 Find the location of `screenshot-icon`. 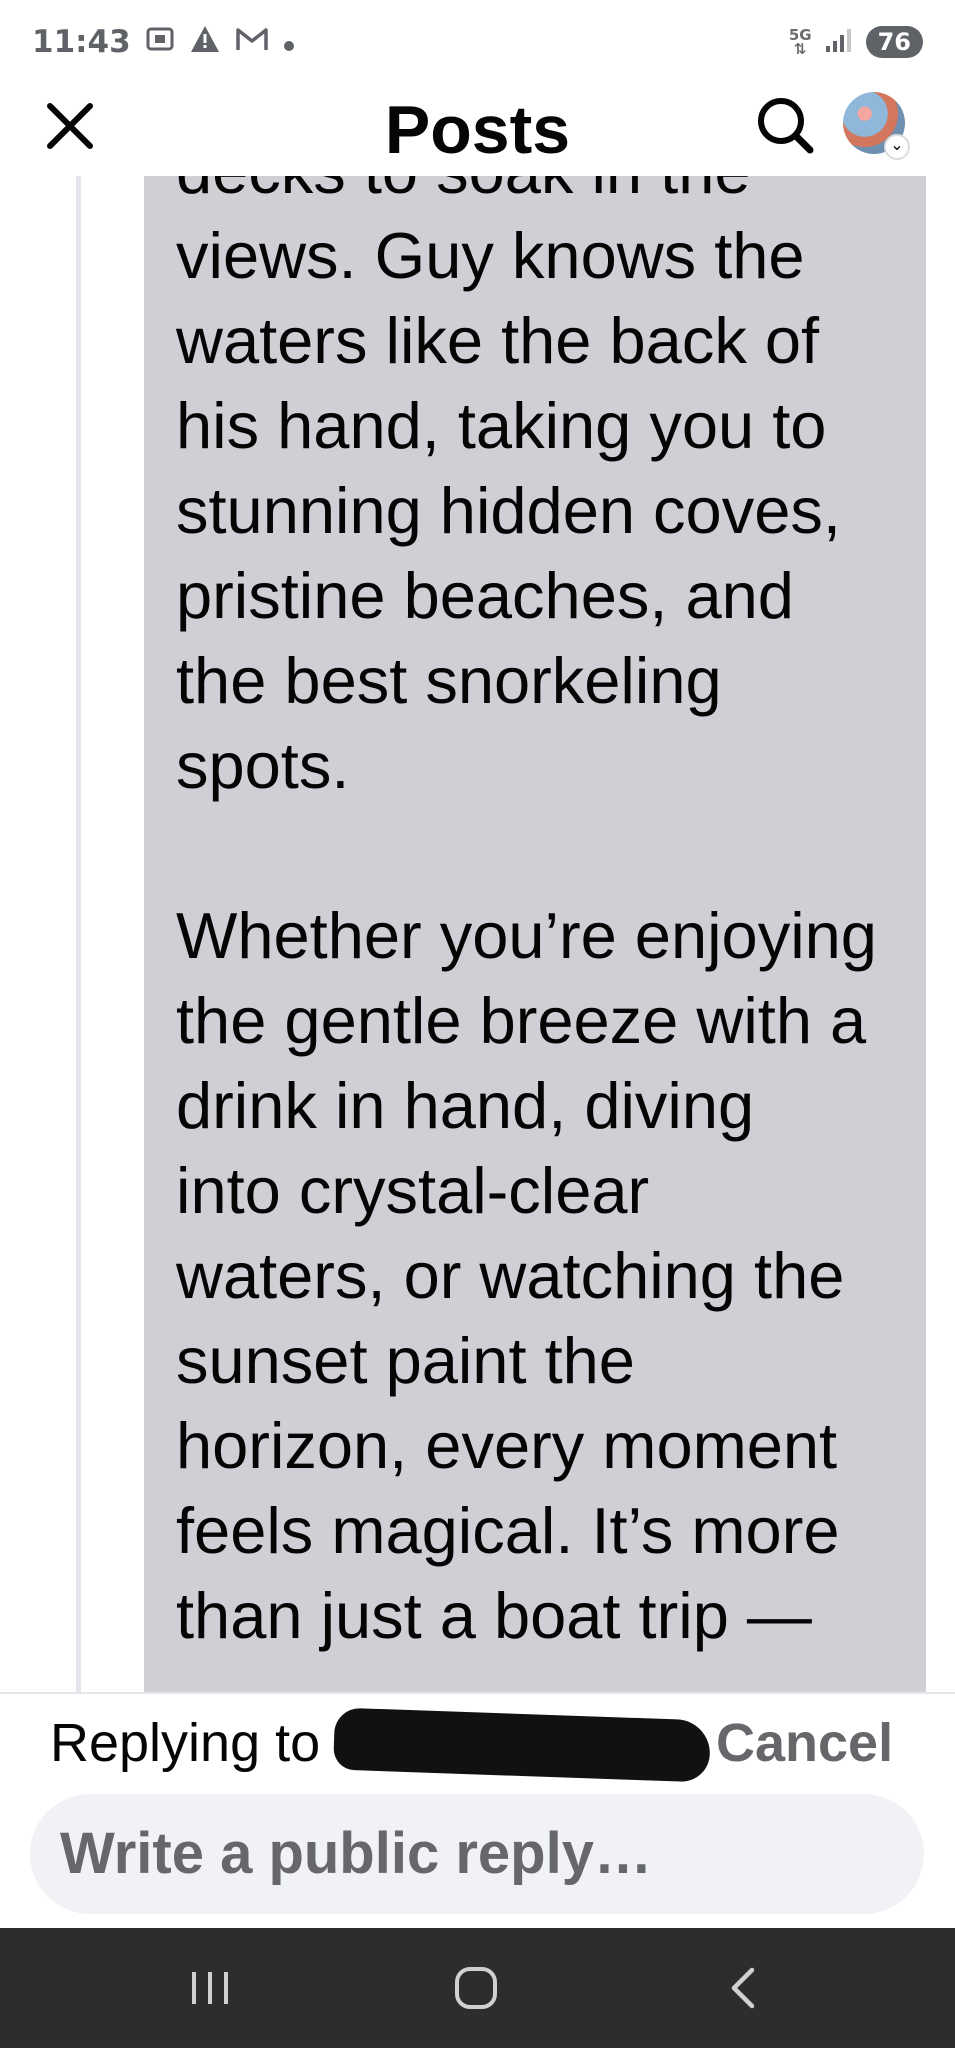

screenshot-icon is located at coordinates (160, 42).